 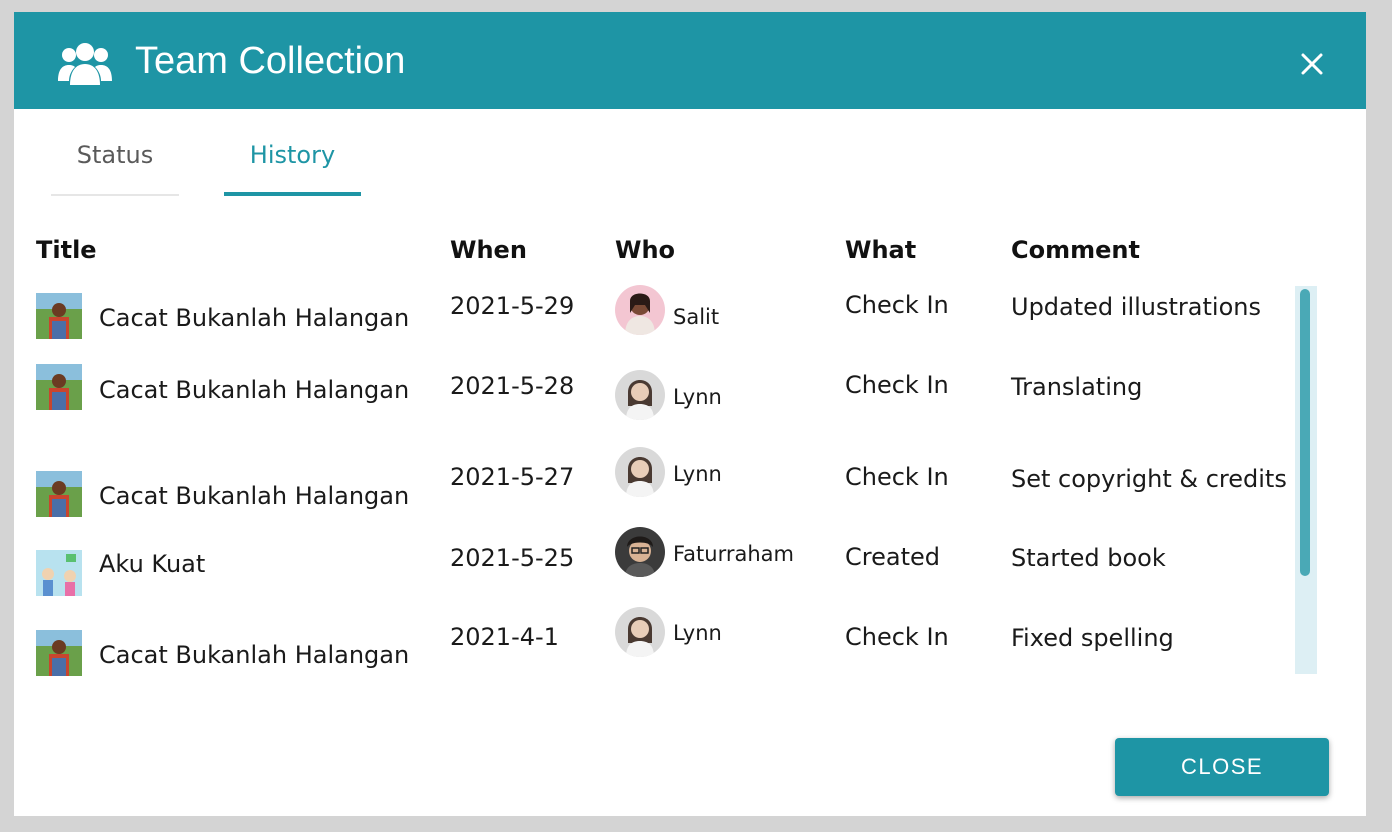 What do you see at coordinates (1077, 387) in the screenshot?
I see `row-comment: Translating` at bounding box center [1077, 387].